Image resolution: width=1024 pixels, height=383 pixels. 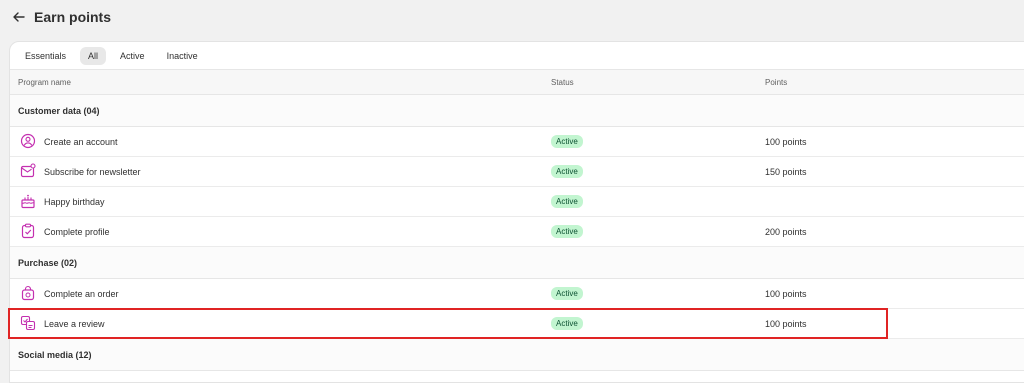 I want to click on column-points: Points, so click(x=776, y=82).